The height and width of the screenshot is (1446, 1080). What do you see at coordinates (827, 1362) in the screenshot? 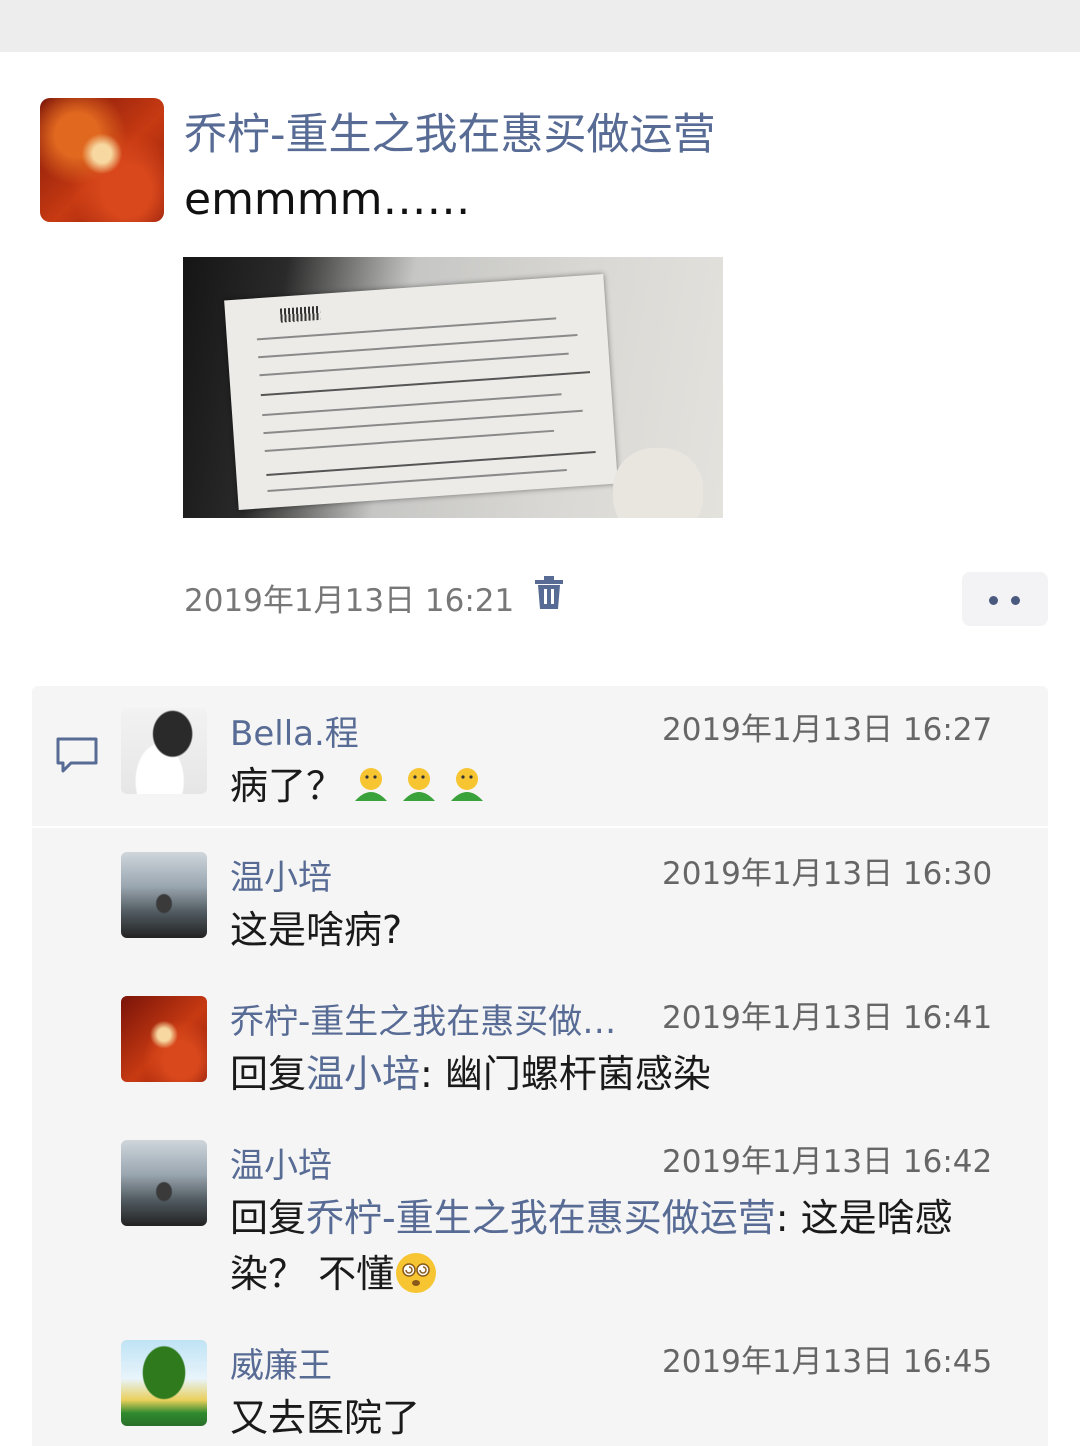
I see `comment-time: 2019年1月13日 16:45` at bounding box center [827, 1362].